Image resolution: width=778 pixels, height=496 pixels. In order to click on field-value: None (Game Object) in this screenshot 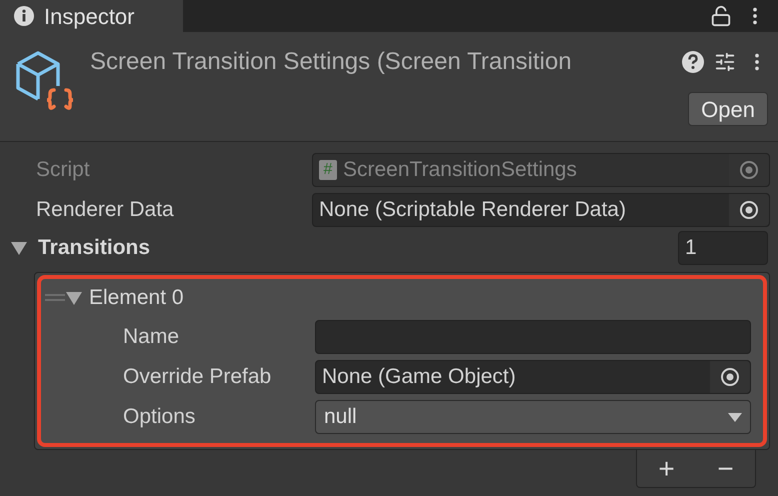, I will do `click(419, 377)`.